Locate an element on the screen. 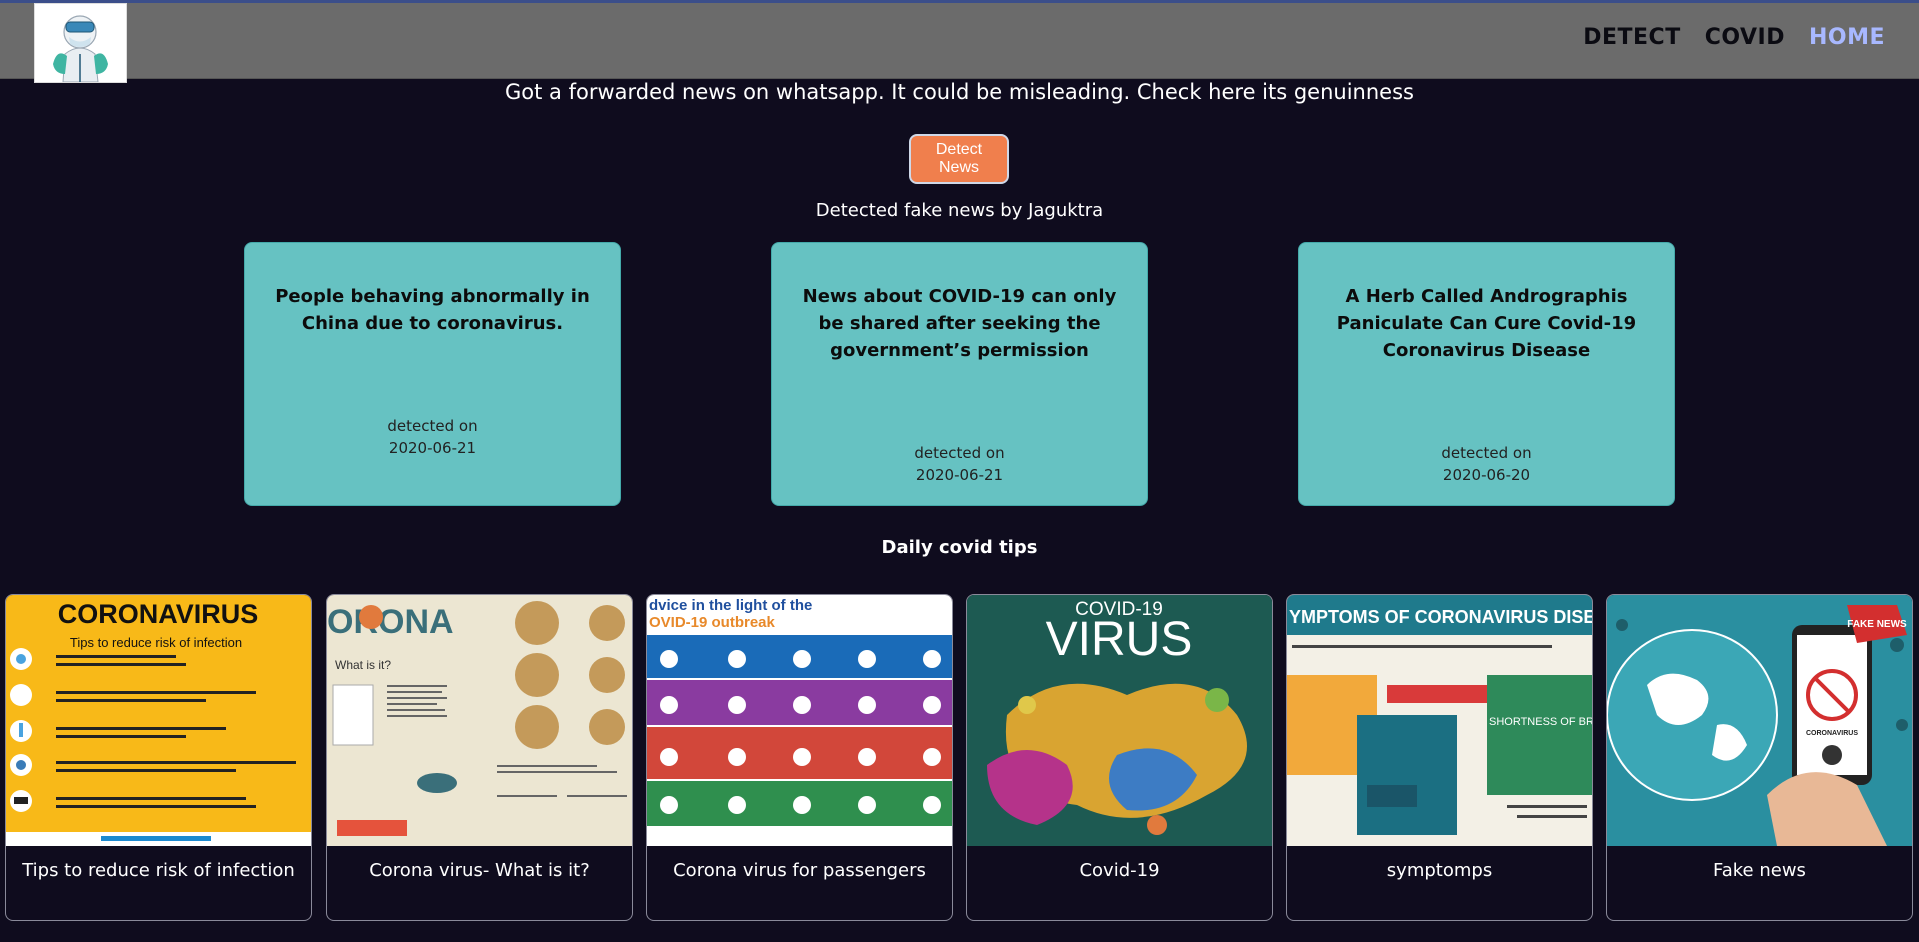  detected-news-subtitle: Detected fake news by Jaguktra is located at coordinates (959, 210).